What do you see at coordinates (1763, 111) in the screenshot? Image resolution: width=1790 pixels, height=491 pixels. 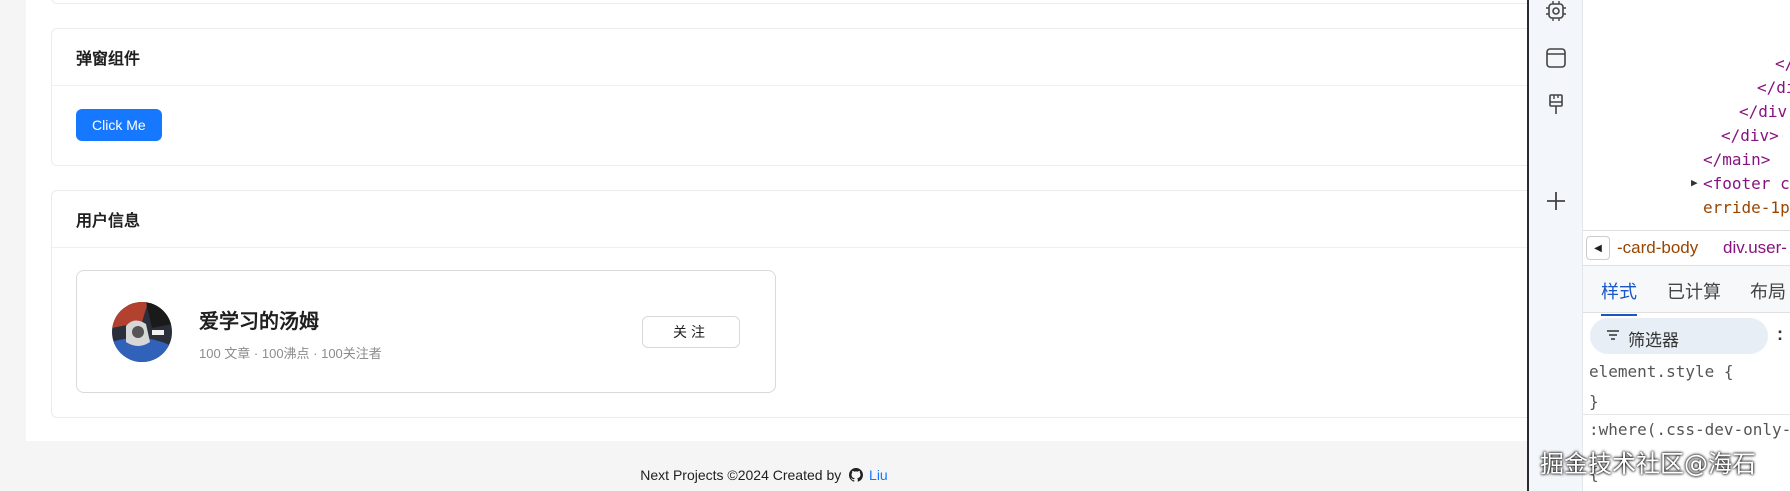 I see `code-line: </div` at bounding box center [1763, 111].